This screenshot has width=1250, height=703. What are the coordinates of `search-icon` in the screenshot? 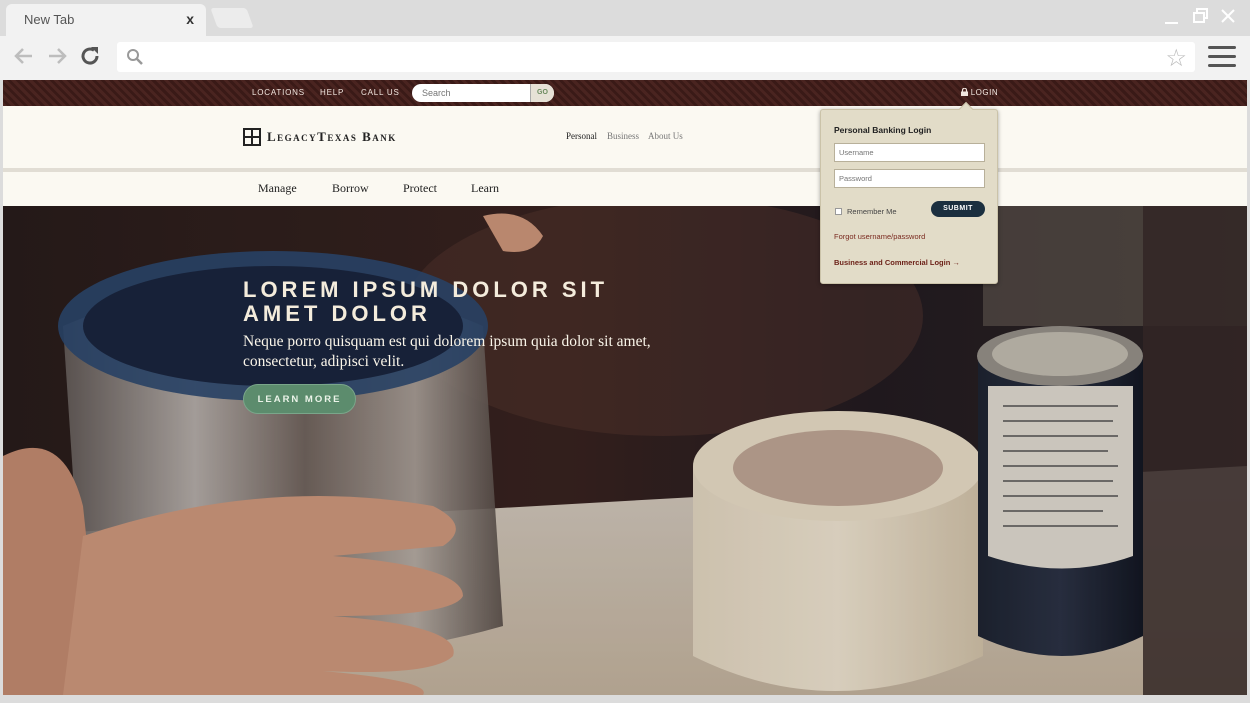 It's located at (135, 57).